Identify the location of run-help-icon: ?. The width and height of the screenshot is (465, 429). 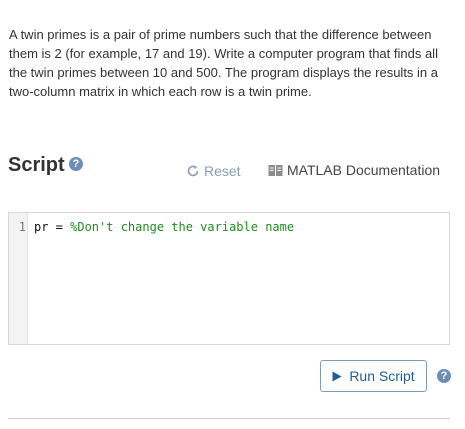
(444, 376).